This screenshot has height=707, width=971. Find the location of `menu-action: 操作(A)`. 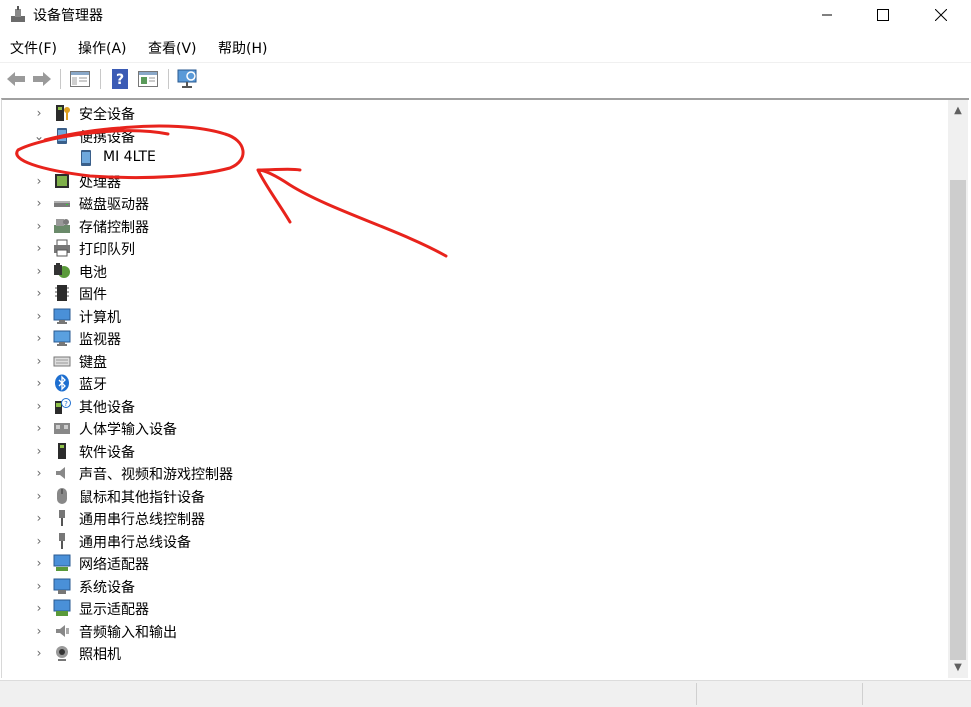

menu-action: 操作(A) is located at coordinates (102, 48).